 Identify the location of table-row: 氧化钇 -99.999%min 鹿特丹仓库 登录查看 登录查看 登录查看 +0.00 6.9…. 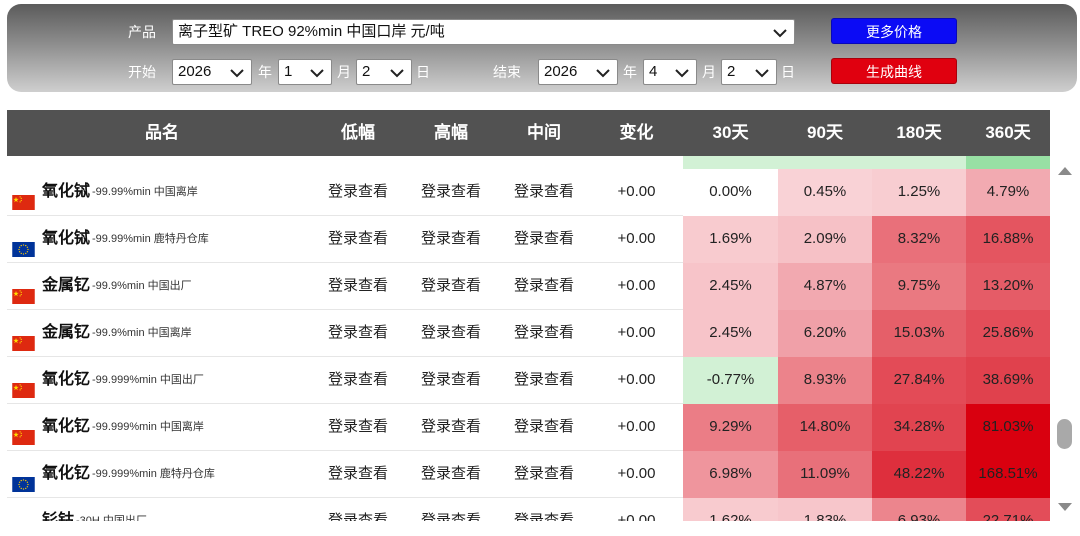
(528, 474).